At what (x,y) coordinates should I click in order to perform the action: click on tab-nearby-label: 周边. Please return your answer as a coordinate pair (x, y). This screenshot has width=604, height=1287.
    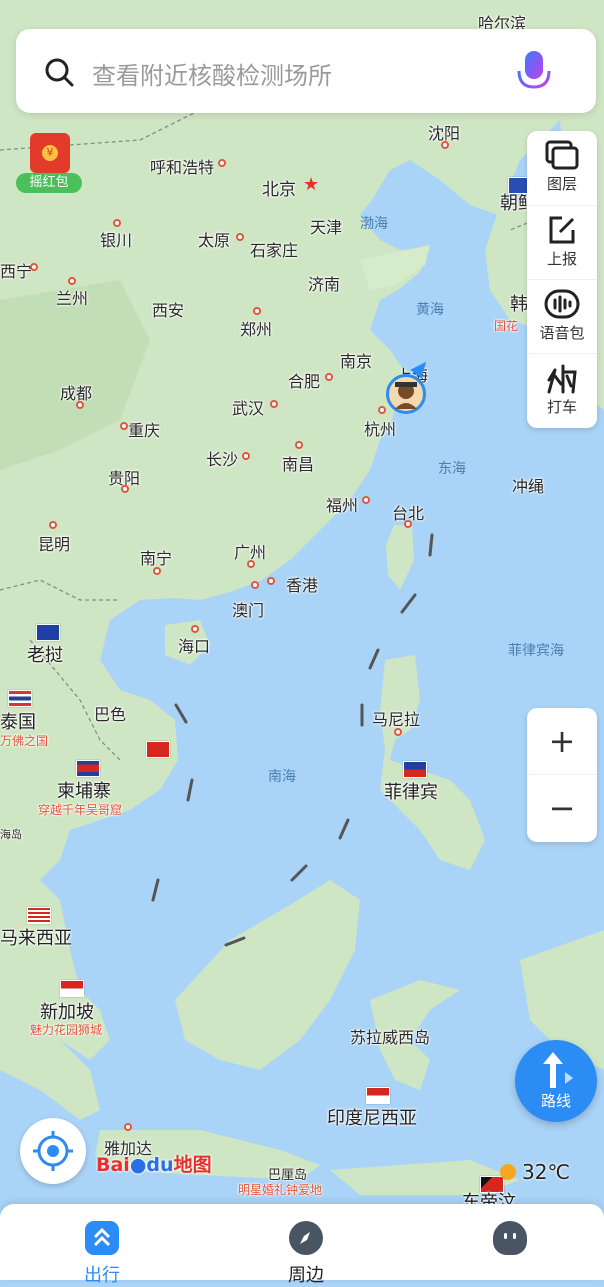
    Looking at the image, I should click on (306, 1275).